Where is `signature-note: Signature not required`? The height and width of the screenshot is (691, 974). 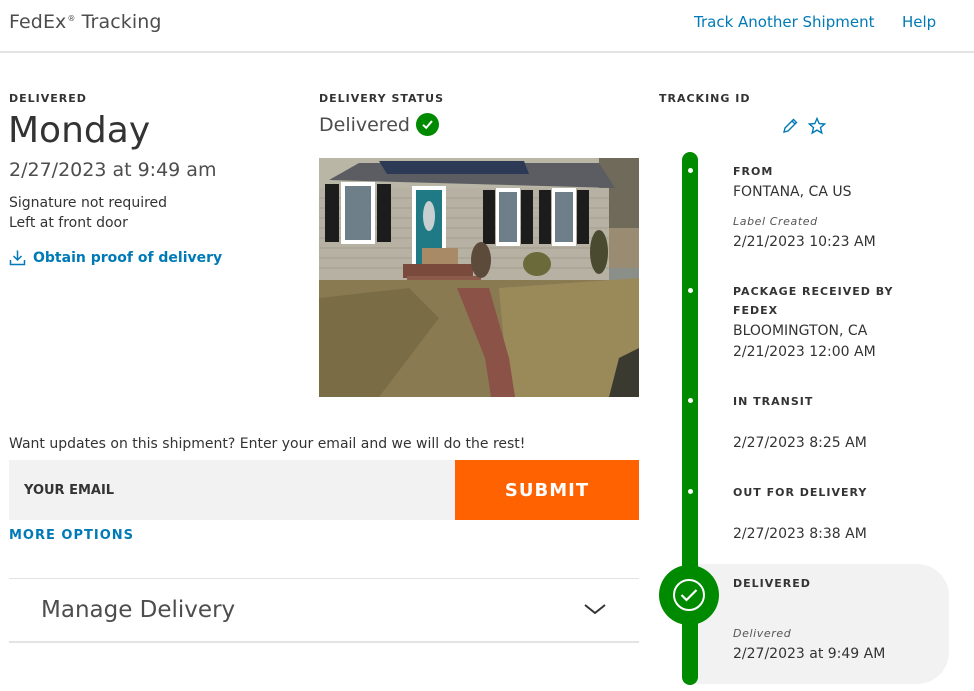 signature-note: Signature not required is located at coordinates (88, 203).